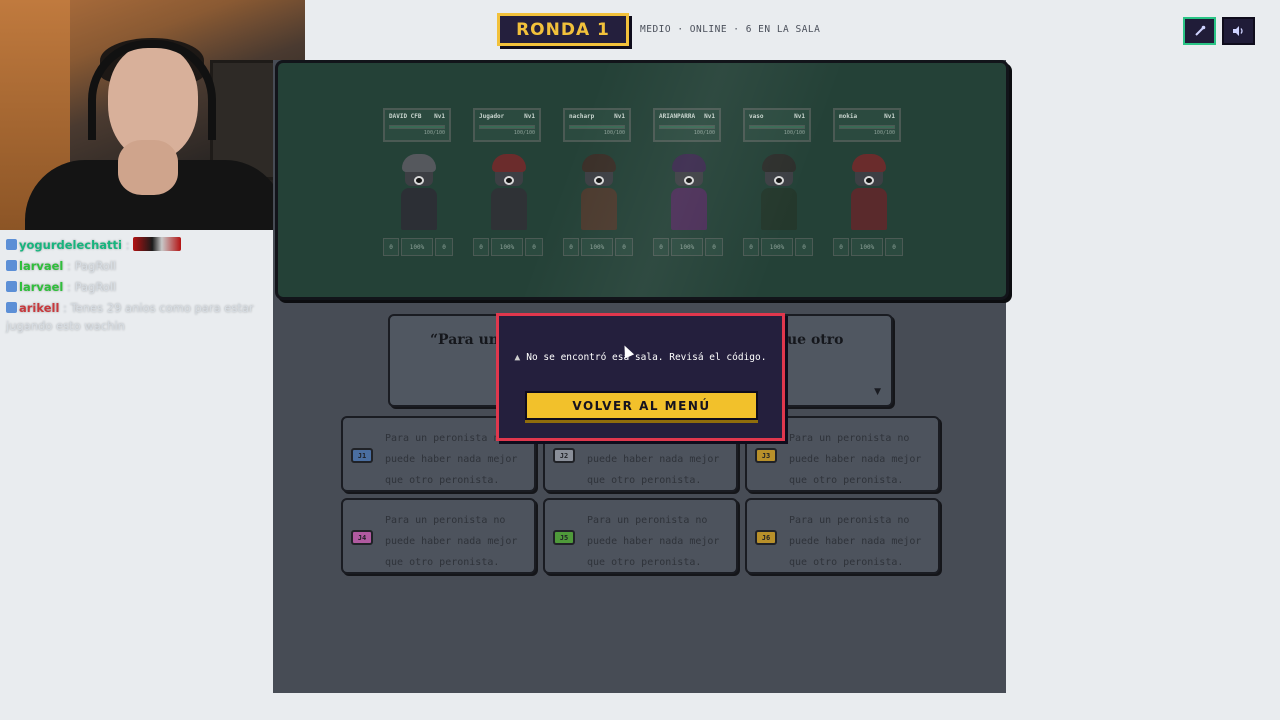 This screenshot has height=720, width=1280. Describe the element at coordinates (70, 245) in the screenshot. I see `chat-username: yogurdelechatti` at that location.